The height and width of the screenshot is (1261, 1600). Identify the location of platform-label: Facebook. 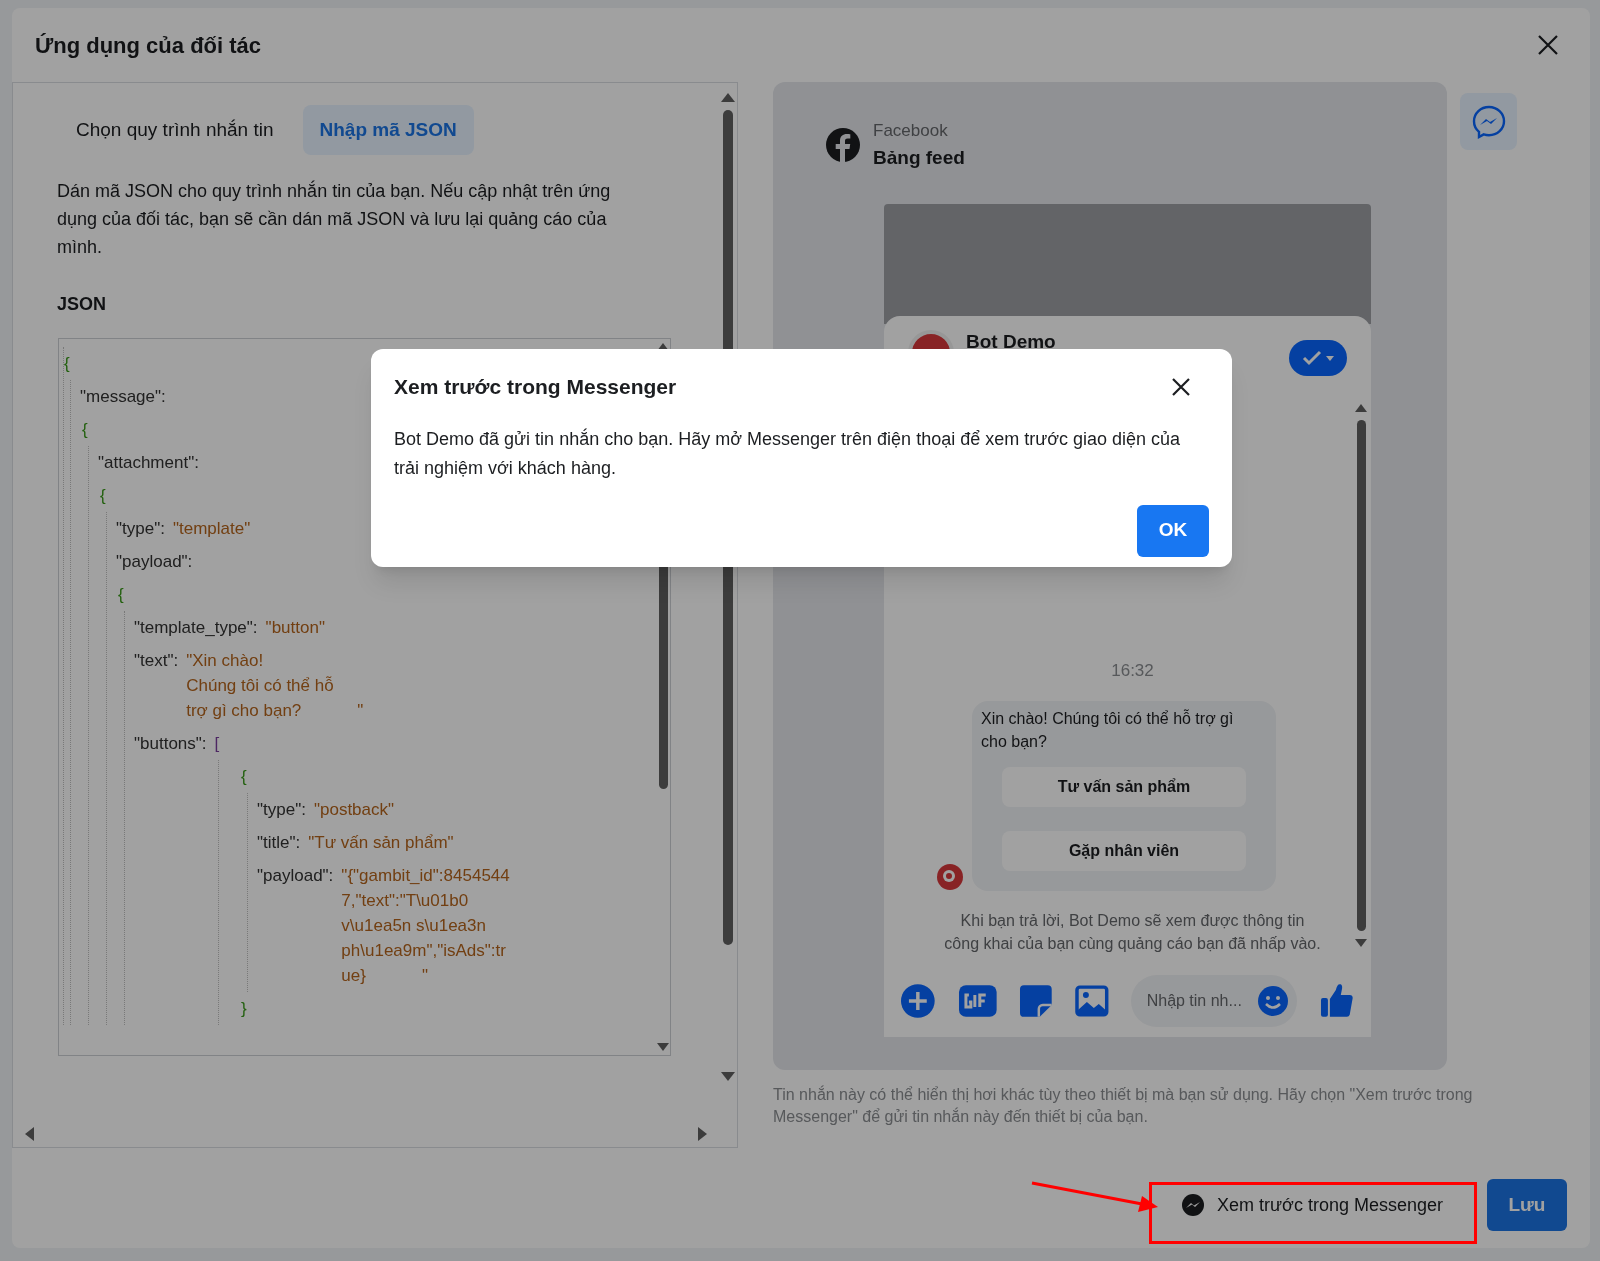
(911, 131).